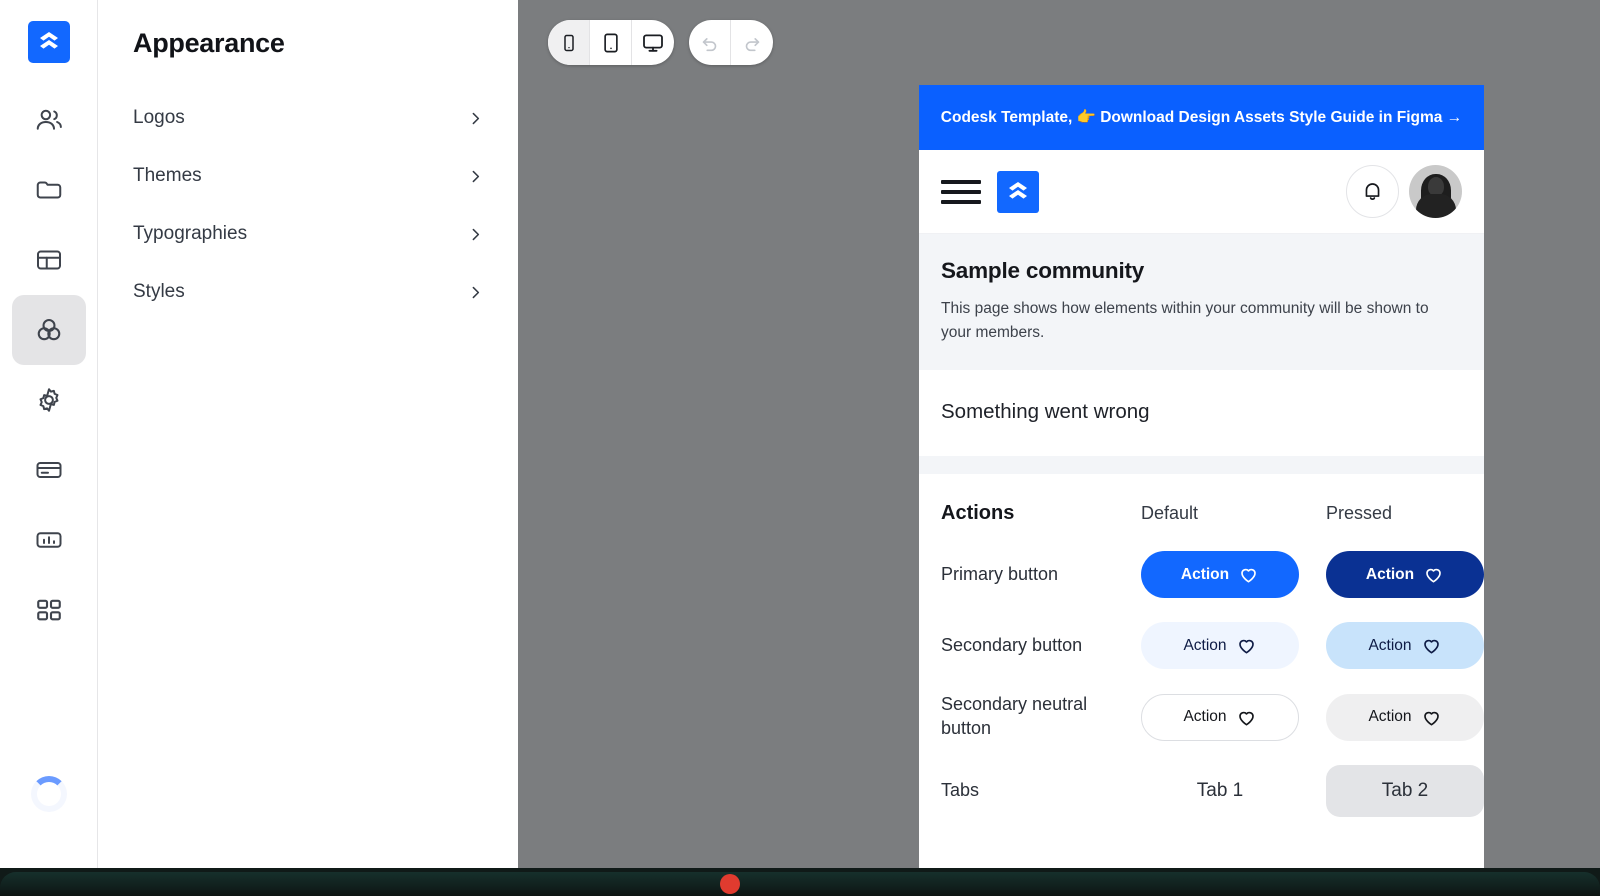 This screenshot has width=1600, height=896. I want to click on row-label-secondary-button: Secondary button, so click(1012, 645).